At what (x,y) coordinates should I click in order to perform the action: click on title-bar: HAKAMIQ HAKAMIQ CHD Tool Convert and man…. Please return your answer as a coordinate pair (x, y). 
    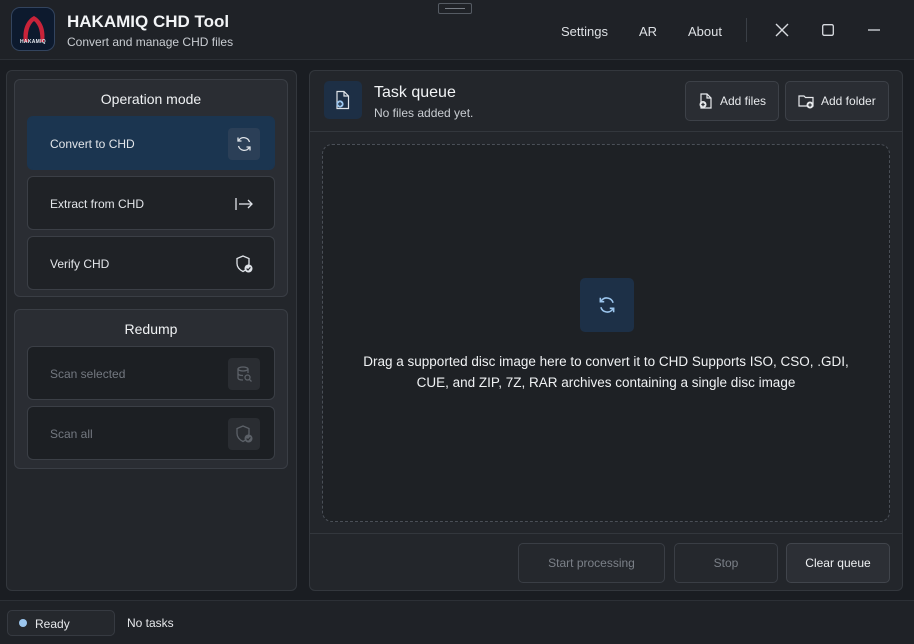
    Looking at the image, I should click on (457, 30).